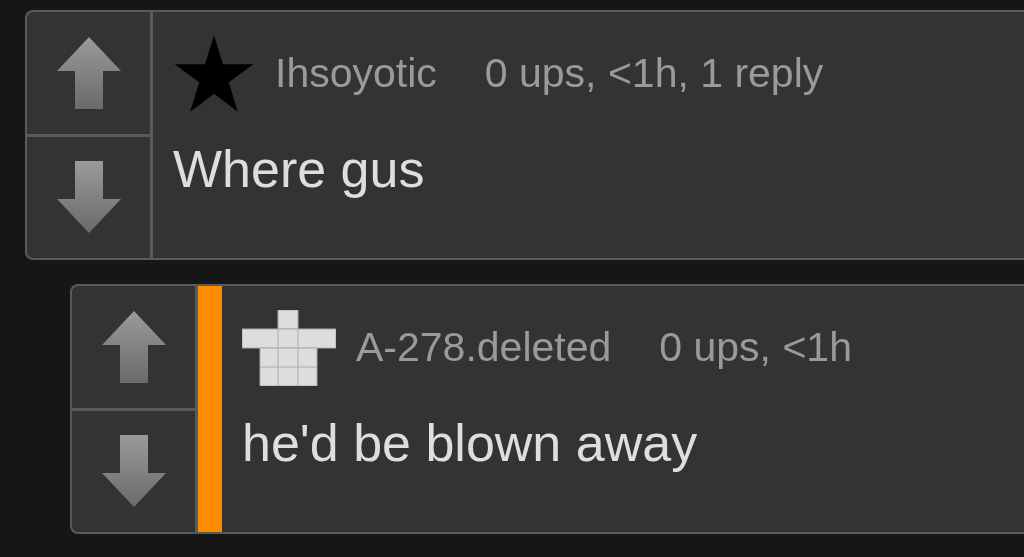 Image resolution: width=1024 pixels, height=557 pixels. I want to click on pixel-avatar-icon, so click(289, 347).